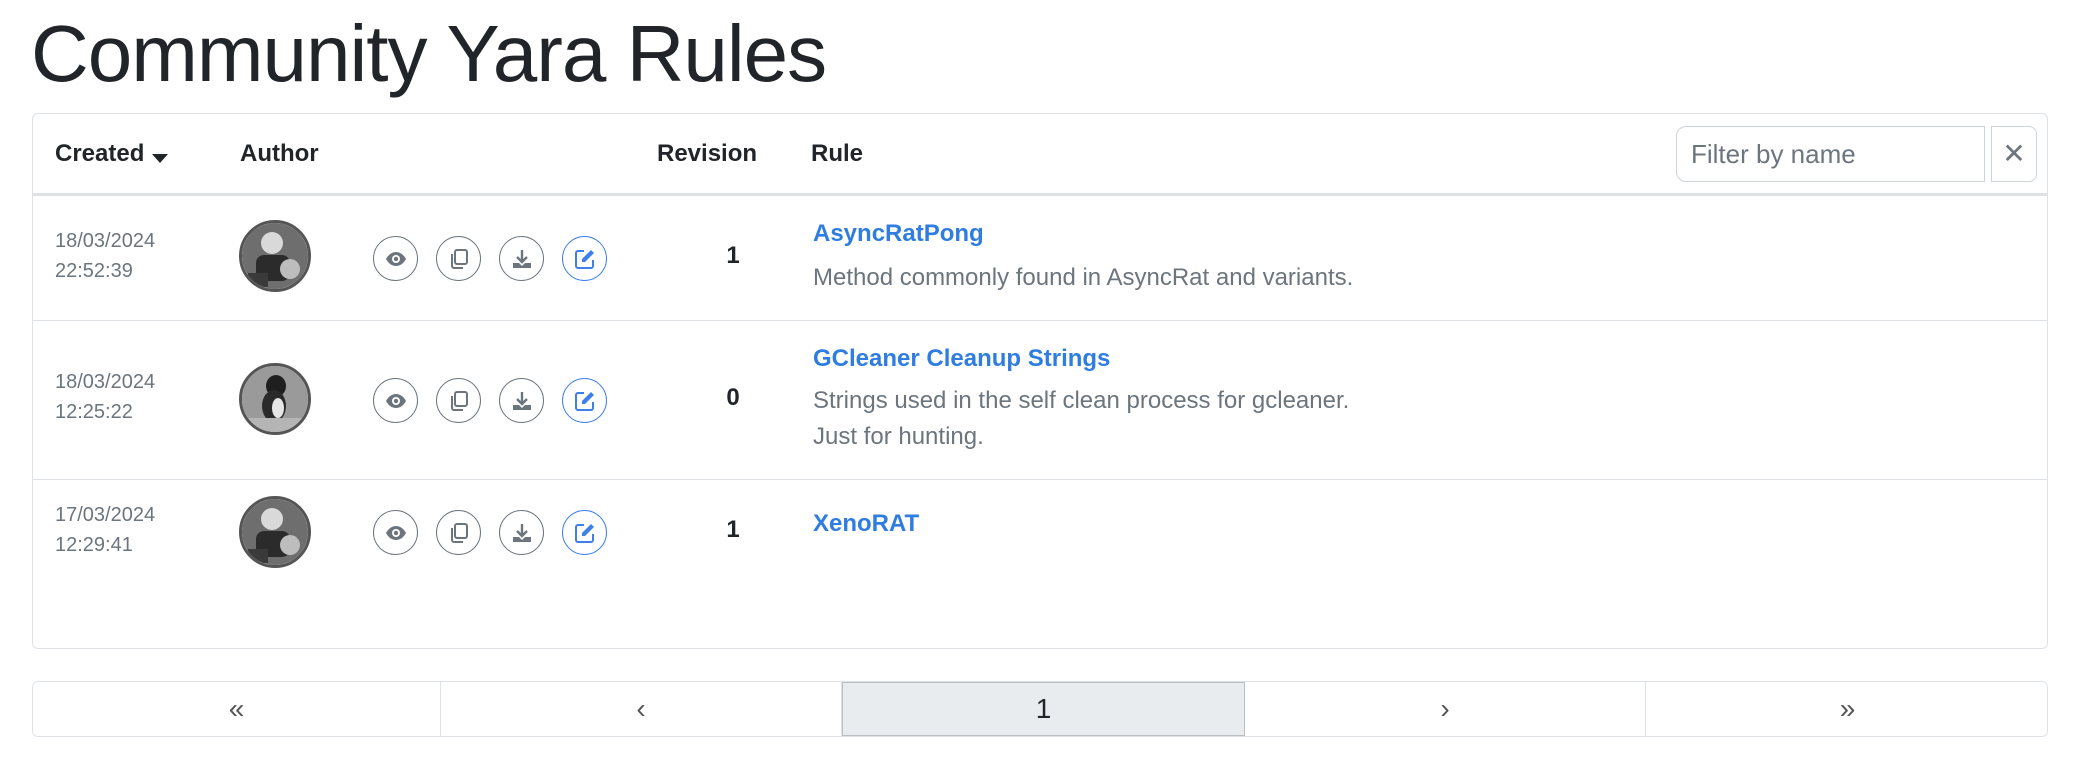  Describe the element at coordinates (1040, 155) in the screenshot. I see `table-header: Created Author Revision Rule ✕` at that location.